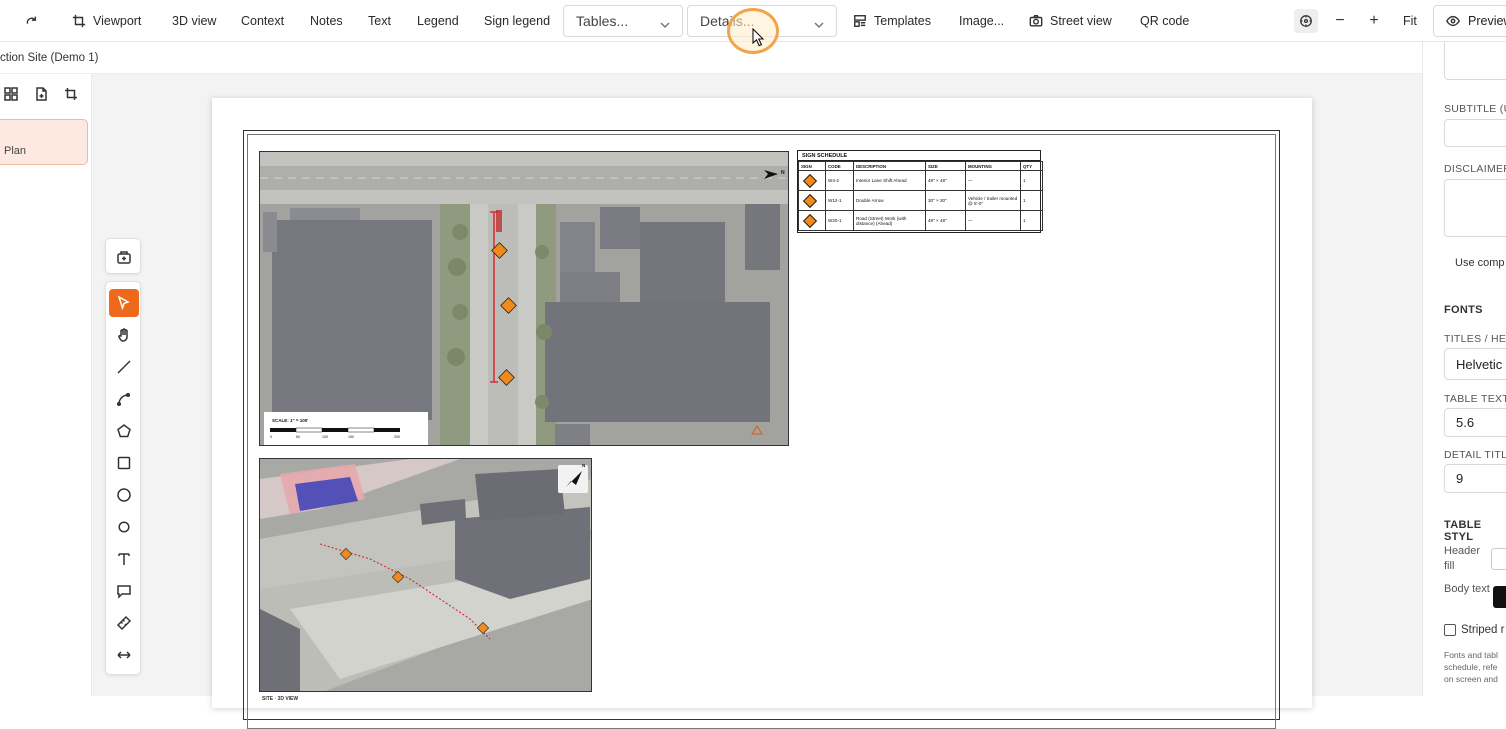 This screenshot has height=729, width=1506. I want to click on sign-size: 48" × 48", so click(945, 220).